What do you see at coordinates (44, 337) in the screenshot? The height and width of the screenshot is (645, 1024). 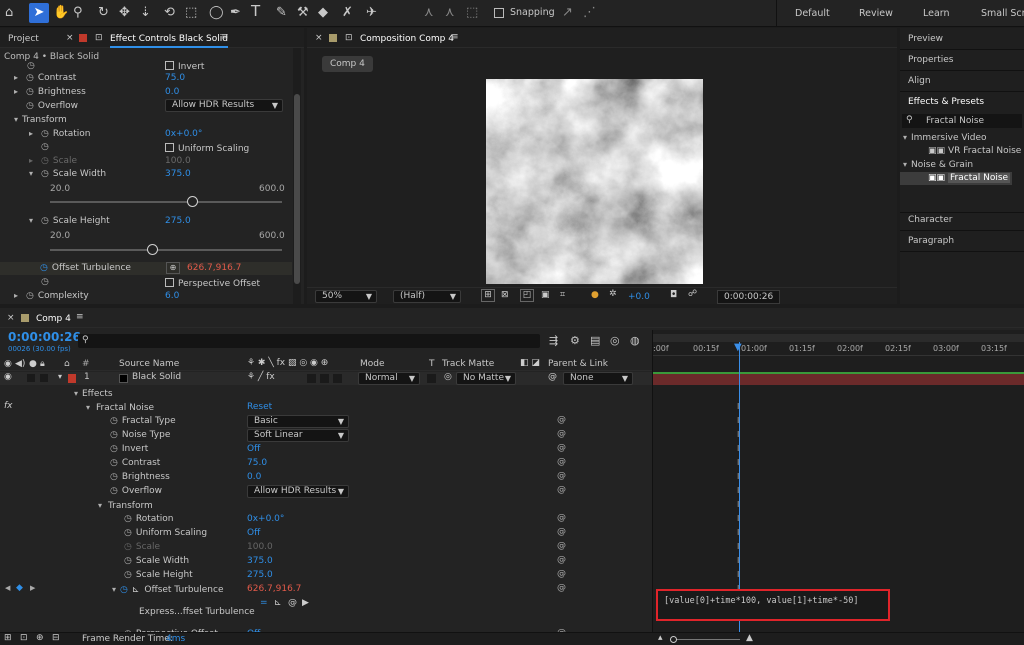 I see `current-time-display: 0:00:00:26` at bounding box center [44, 337].